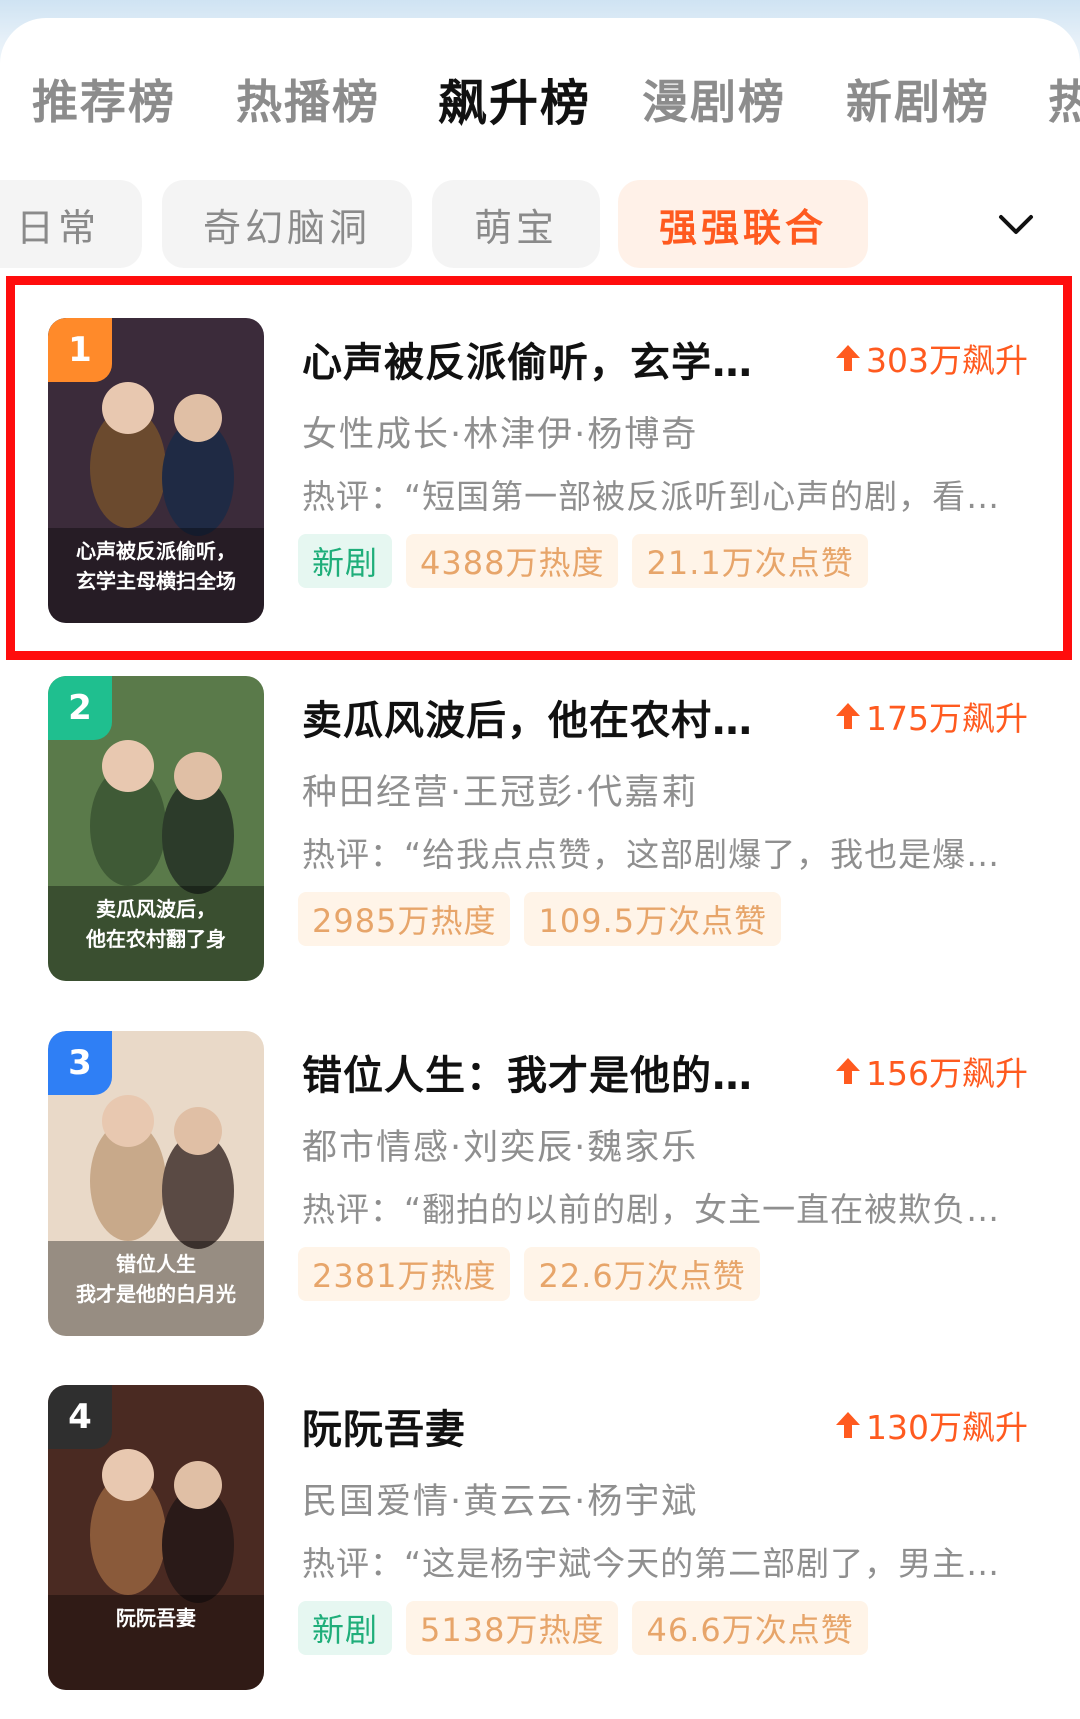 The image size is (1080, 1719). I want to click on poster-title-line: 错位人生, so click(156, 1264).